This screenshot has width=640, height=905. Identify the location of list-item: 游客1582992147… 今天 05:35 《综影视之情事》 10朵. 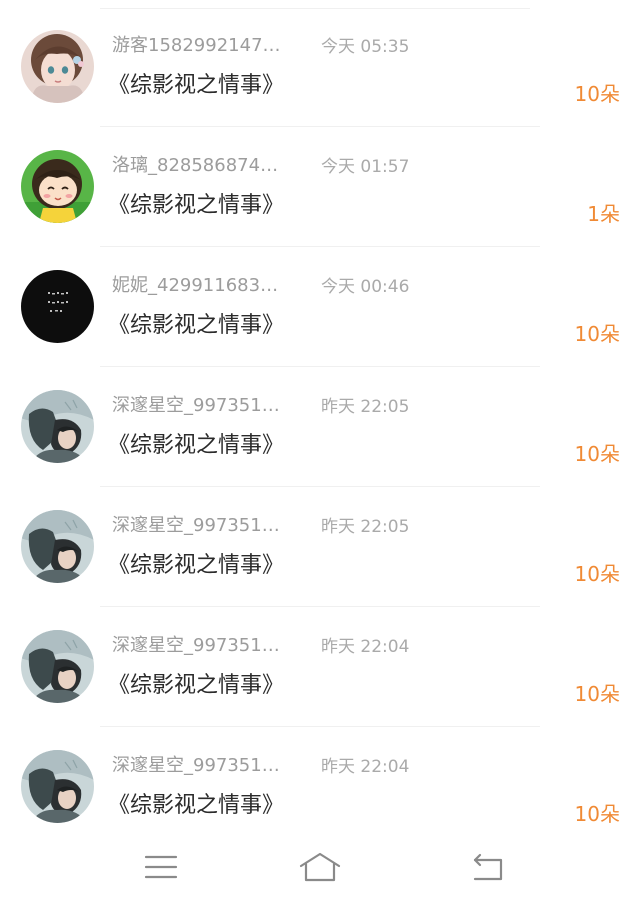
(320, 67).